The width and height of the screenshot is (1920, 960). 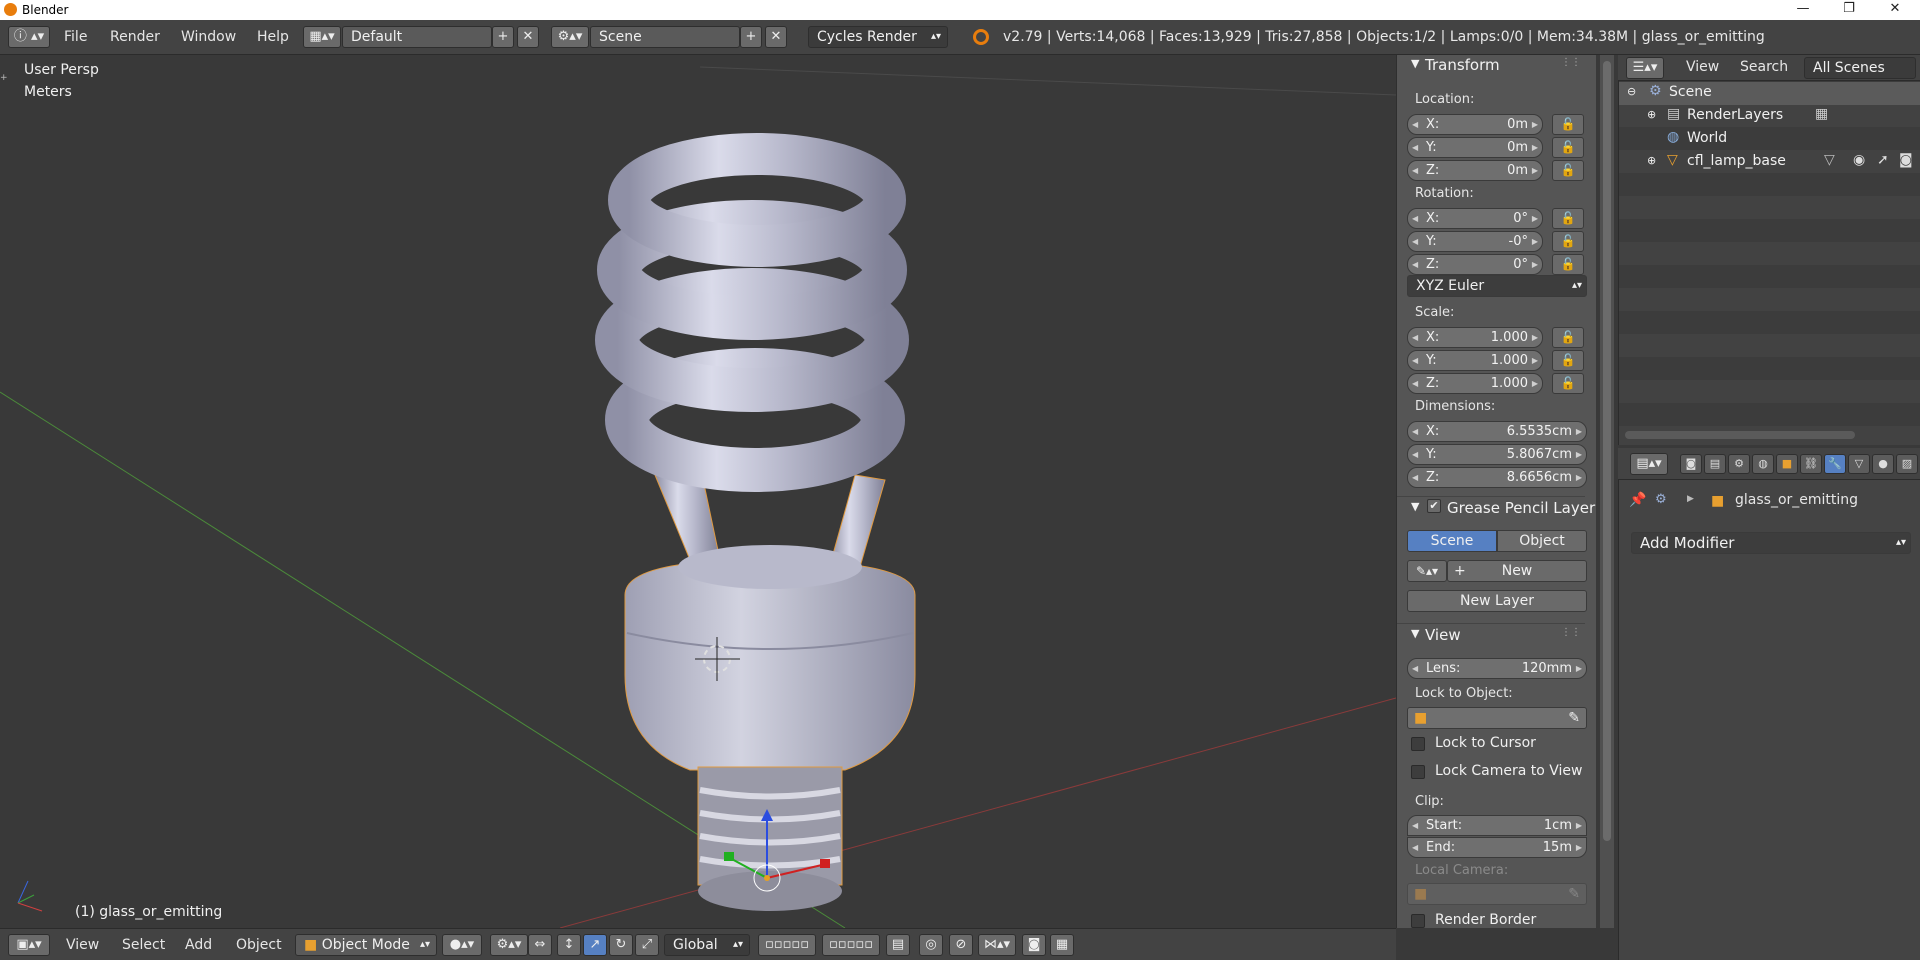 I want to click on pivot-point-button: ⚙▴▾, so click(x=509, y=945).